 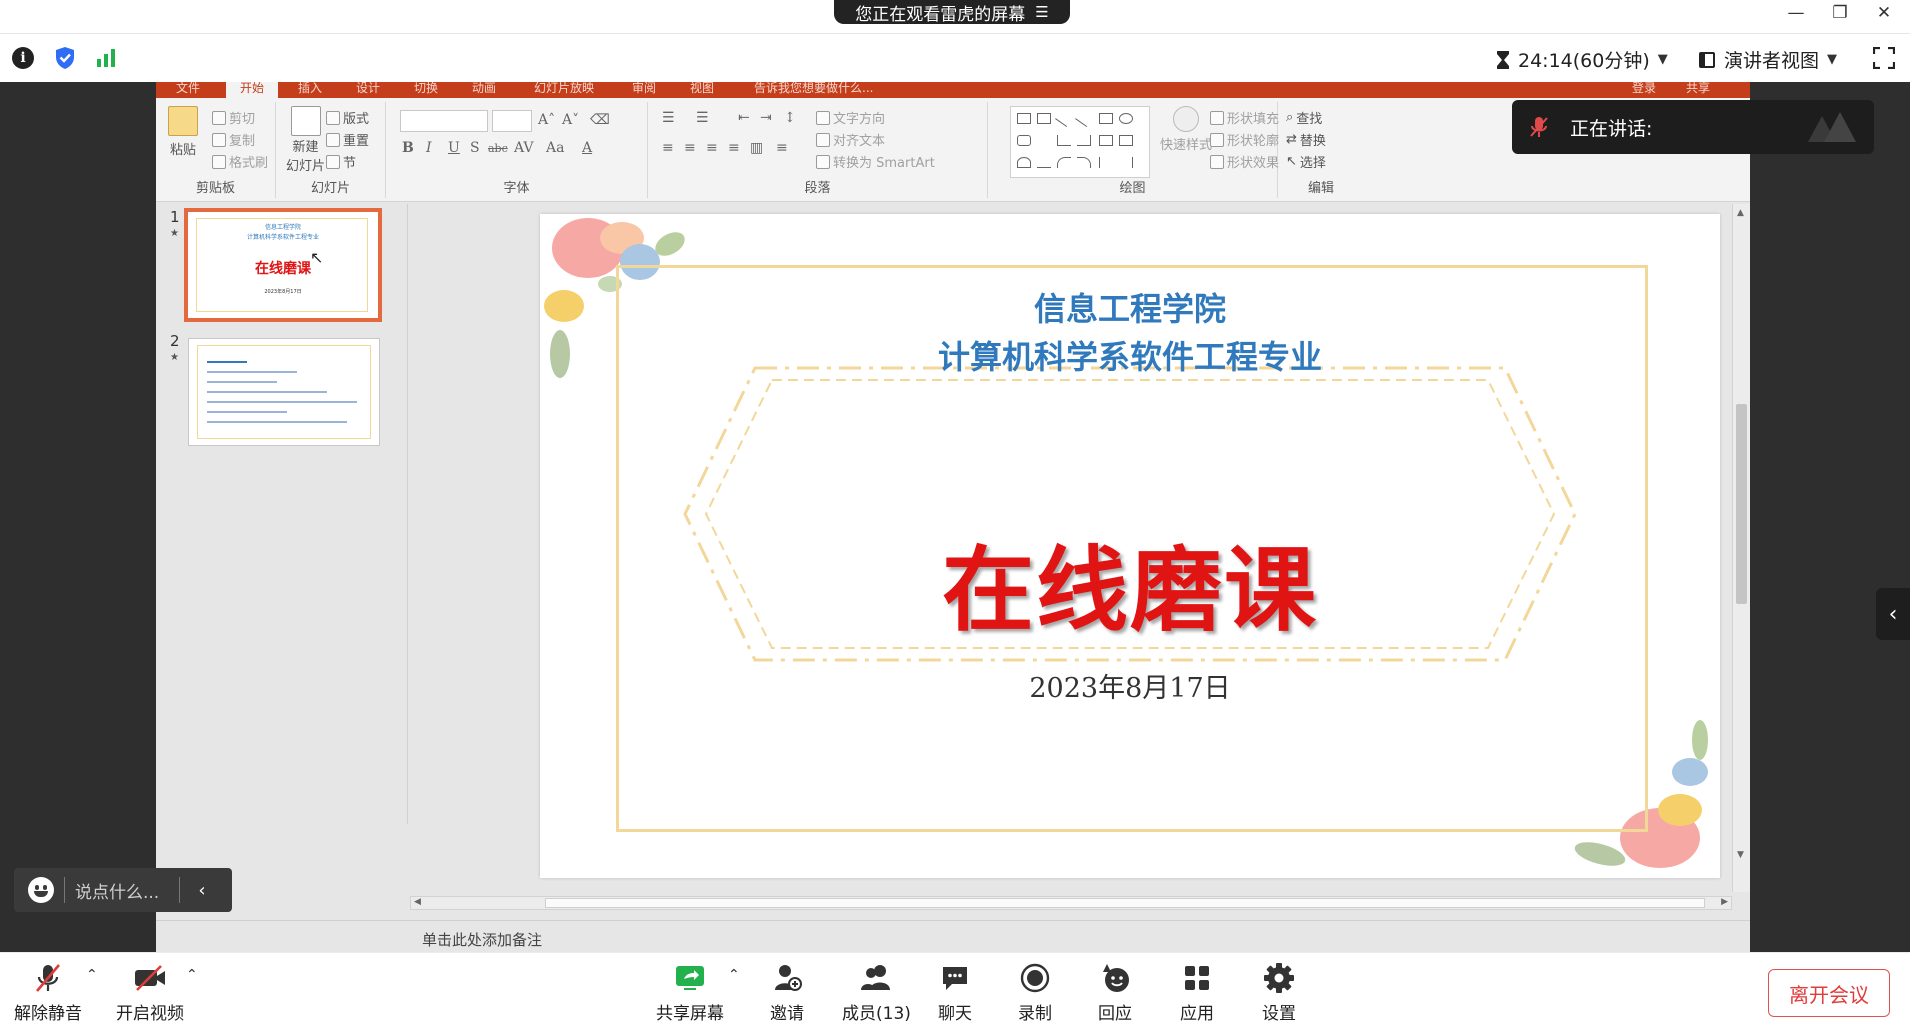 What do you see at coordinates (283, 265) in the screenshot?
I see `slide-thumbnail-1: 信息工程学院 计算机科学系软件工程专业 在线磨课 2023年8月17日 ↖` at bounding box center [283, 265].